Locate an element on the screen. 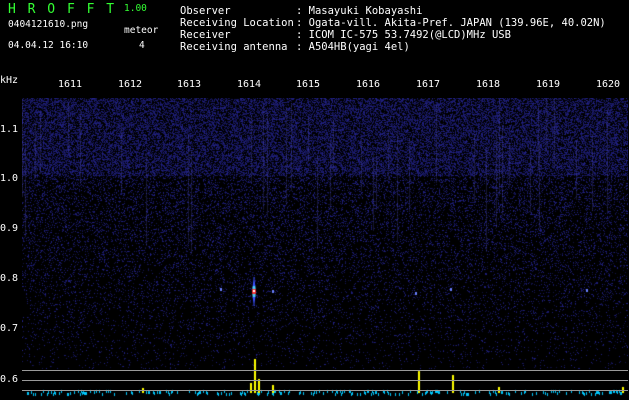  y-tick-label: 1.0 is located at coordinates (9, 178).